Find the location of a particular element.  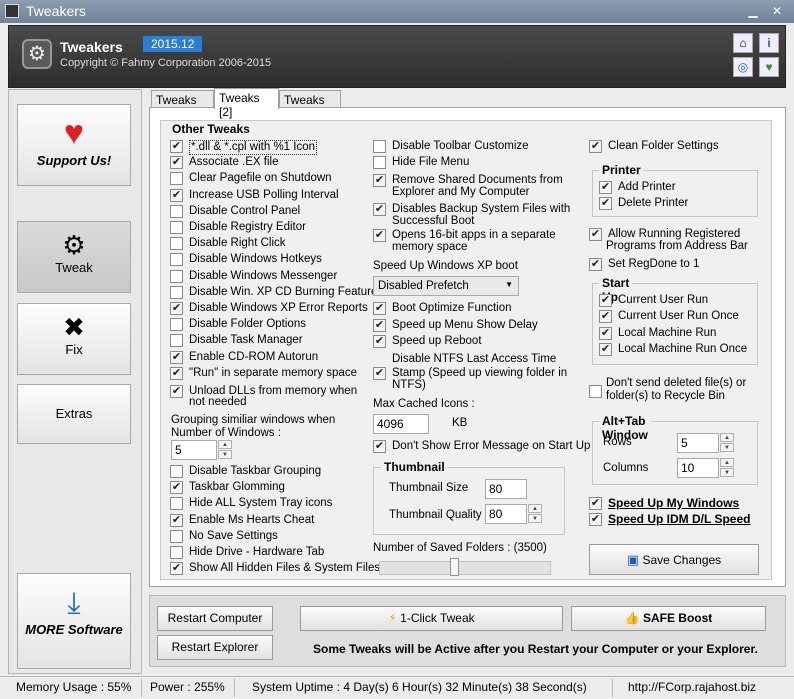

checkbox-label: Local Machine Run Once is located at coordinates (683, 349).